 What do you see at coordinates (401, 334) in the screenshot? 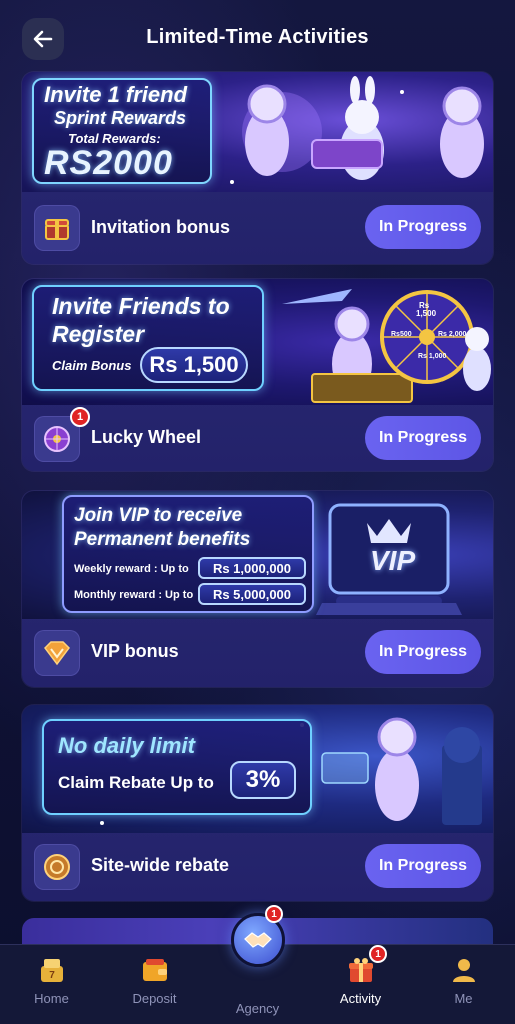
I see `wheel-label: Rs500` at bounding box center [401, 334].